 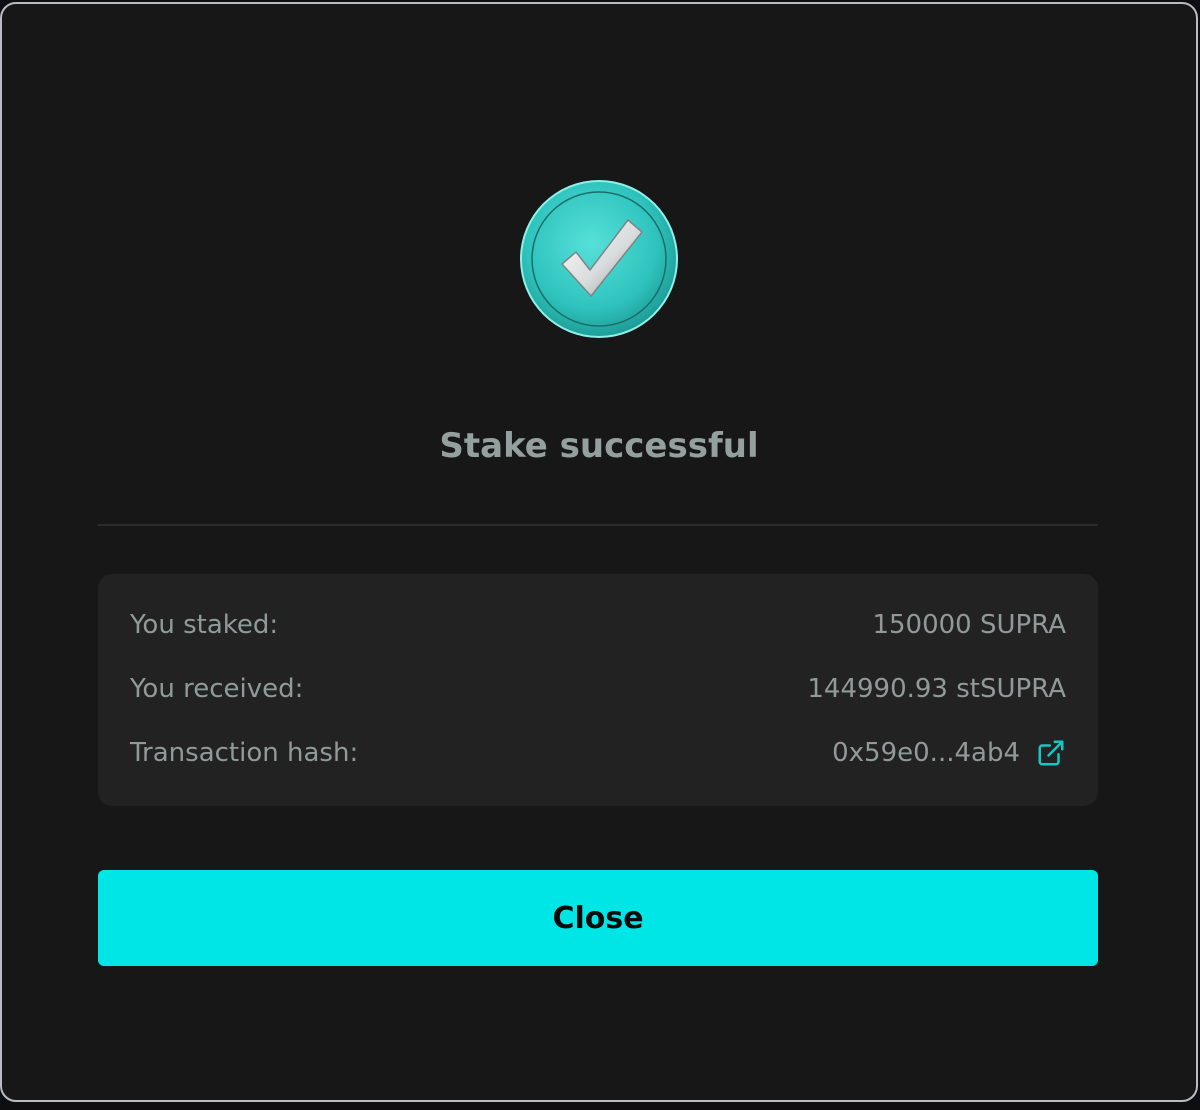 I want to click on received-value: 144990.93 stSUPRA, so click(x=936, y=689).